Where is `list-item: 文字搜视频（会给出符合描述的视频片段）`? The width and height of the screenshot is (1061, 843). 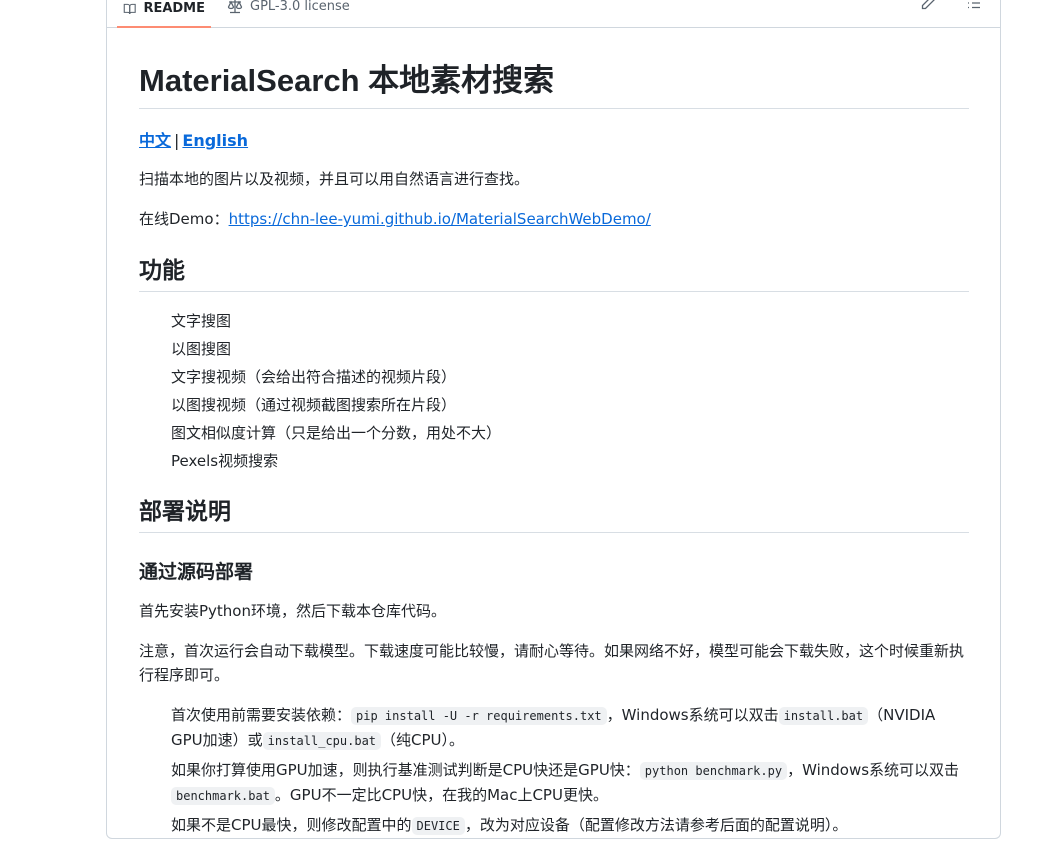
list-item: 文字搜视频（会给出符合描述的视频片段） is located at coordinates (314, 377).